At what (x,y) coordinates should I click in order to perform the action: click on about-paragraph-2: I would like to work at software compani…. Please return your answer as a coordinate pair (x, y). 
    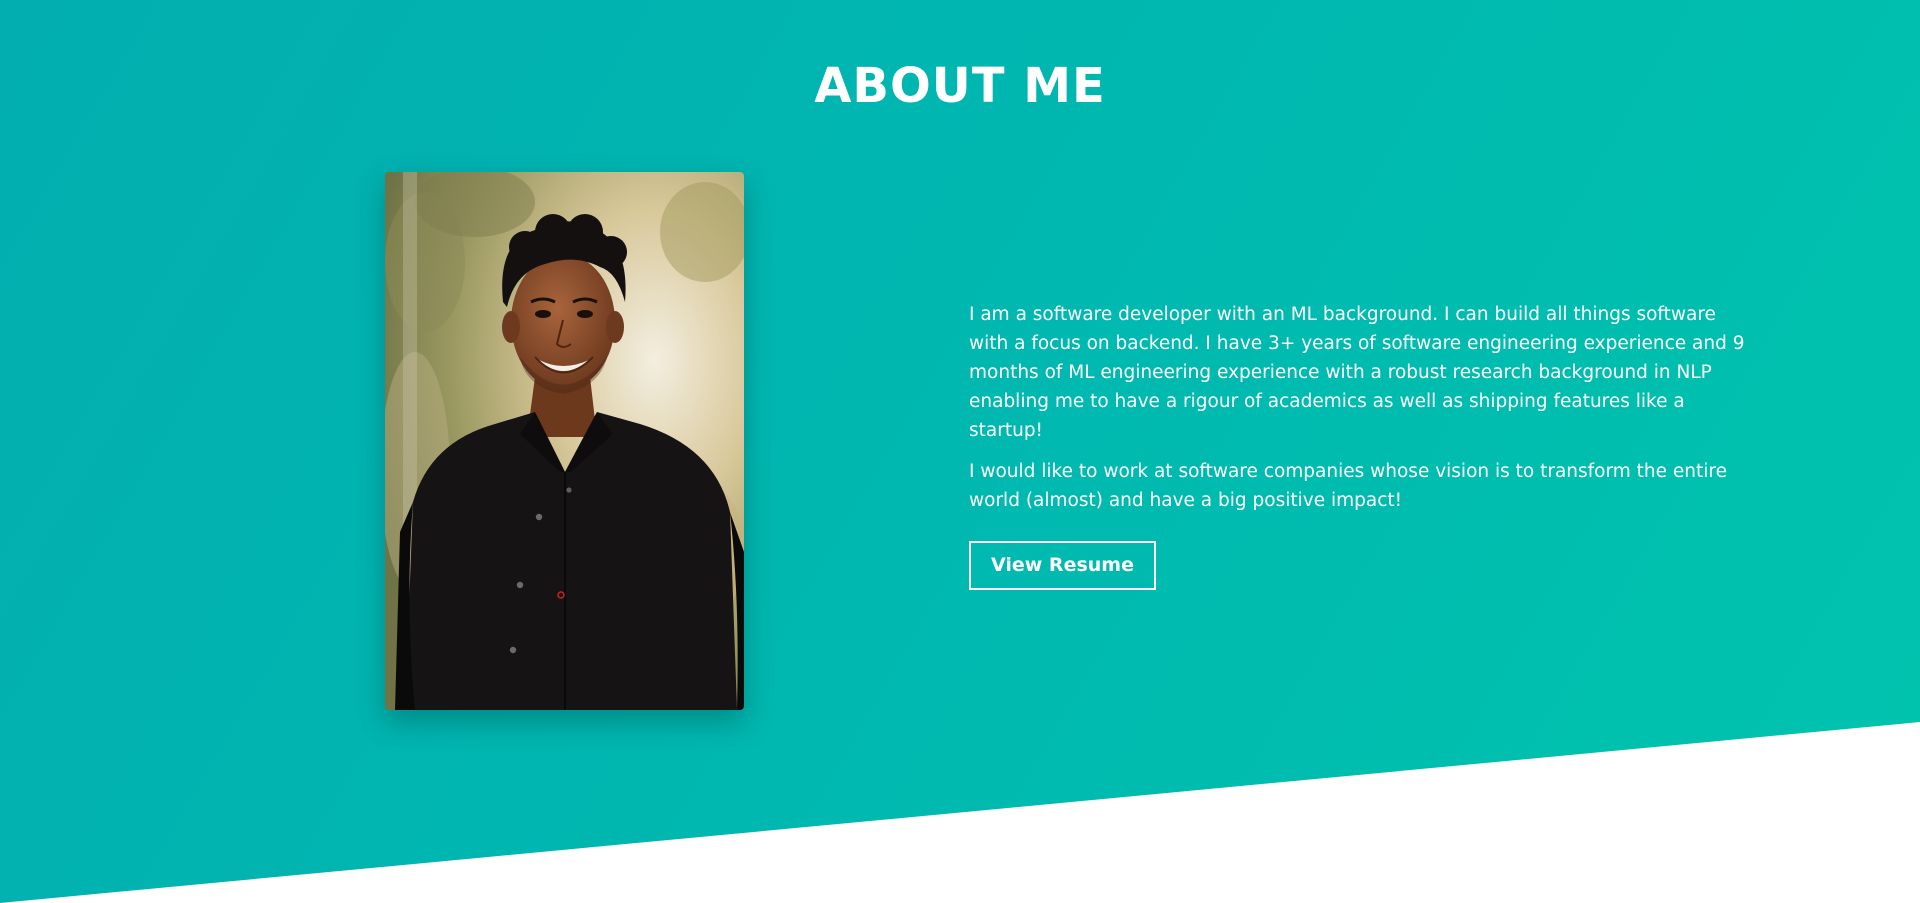
    Looking at the image, I should click on (1348, 486).